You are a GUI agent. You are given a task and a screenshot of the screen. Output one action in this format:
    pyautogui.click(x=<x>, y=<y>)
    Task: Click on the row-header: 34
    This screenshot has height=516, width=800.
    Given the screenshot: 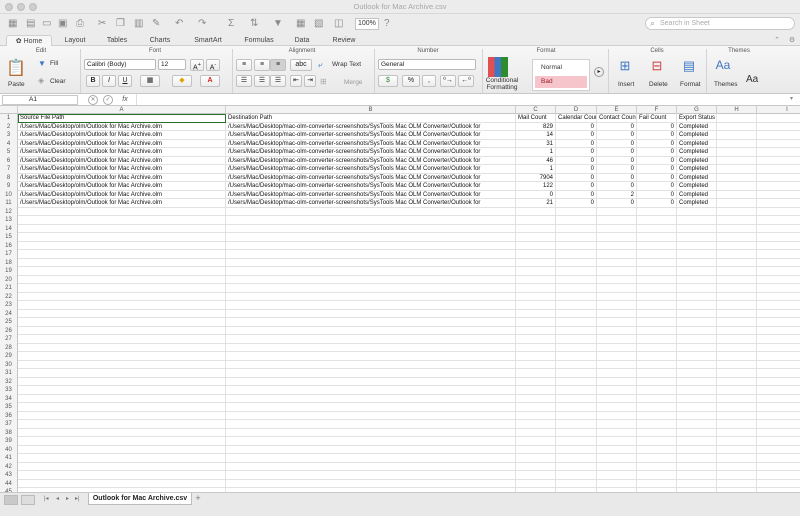 What is the action you would take?
    pyautogui.click(x=9, y=398)
    